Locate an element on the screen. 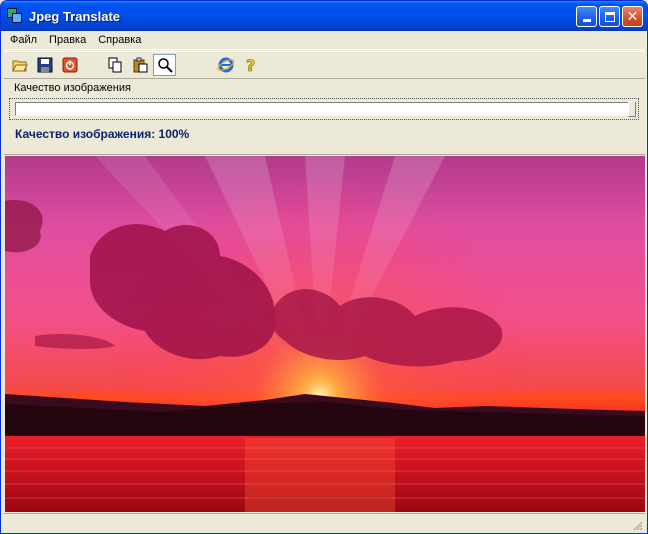  paste-icon is located at coordinates (140, 65).